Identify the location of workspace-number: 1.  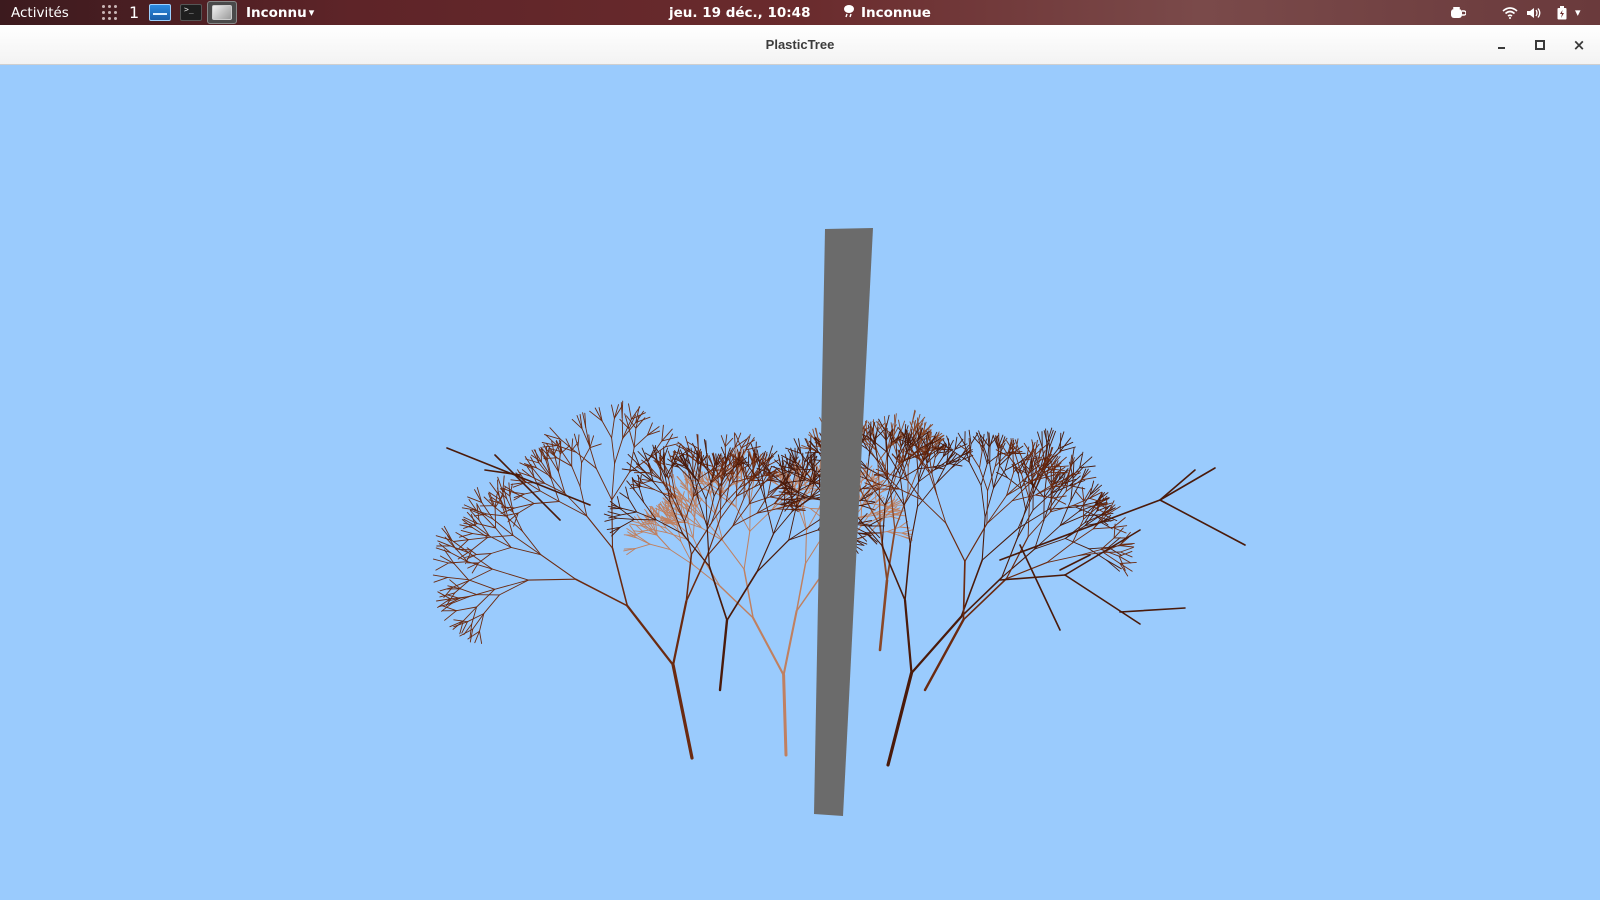
(134, 12).